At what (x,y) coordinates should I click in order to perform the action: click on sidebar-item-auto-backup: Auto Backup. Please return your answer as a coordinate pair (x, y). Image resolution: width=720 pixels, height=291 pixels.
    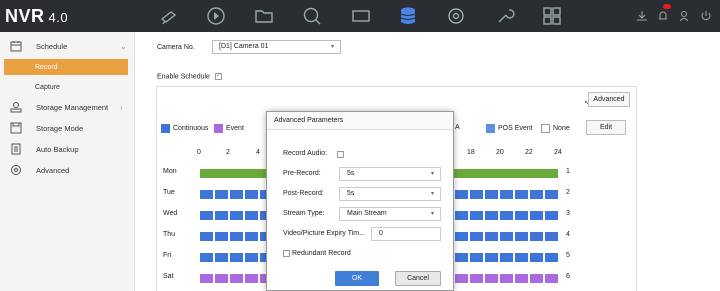
    Looking at the image, I should click on (67, 149).